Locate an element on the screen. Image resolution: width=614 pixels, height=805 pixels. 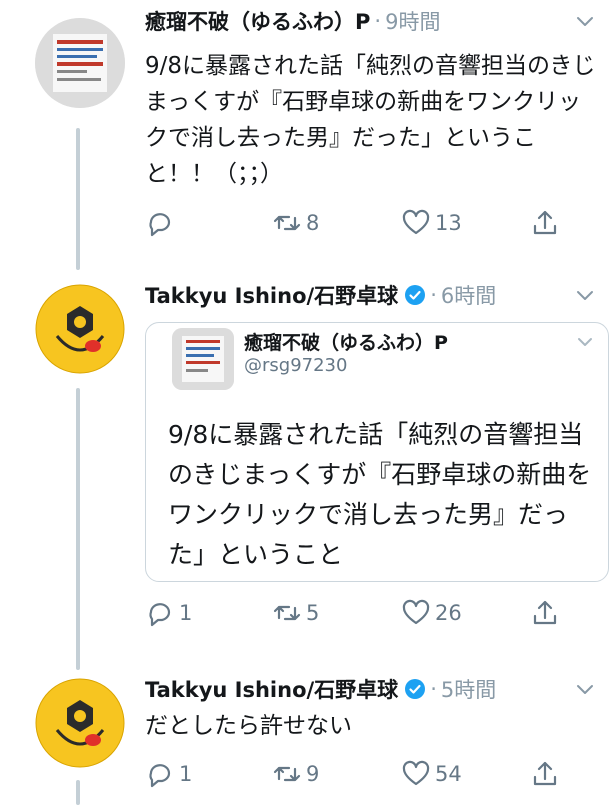
author-name: 癒瑠不破（ゆるふわ）P is located at coordinates (257, 21).